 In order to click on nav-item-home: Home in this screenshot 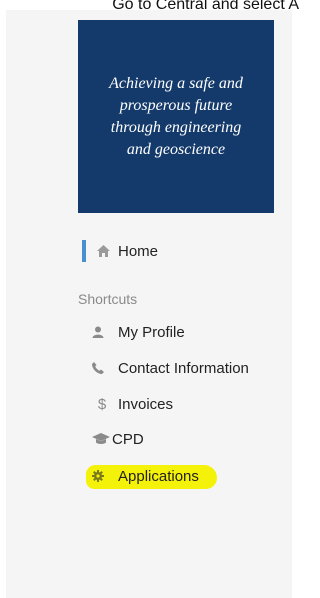, I will do `click(120, 251)`.